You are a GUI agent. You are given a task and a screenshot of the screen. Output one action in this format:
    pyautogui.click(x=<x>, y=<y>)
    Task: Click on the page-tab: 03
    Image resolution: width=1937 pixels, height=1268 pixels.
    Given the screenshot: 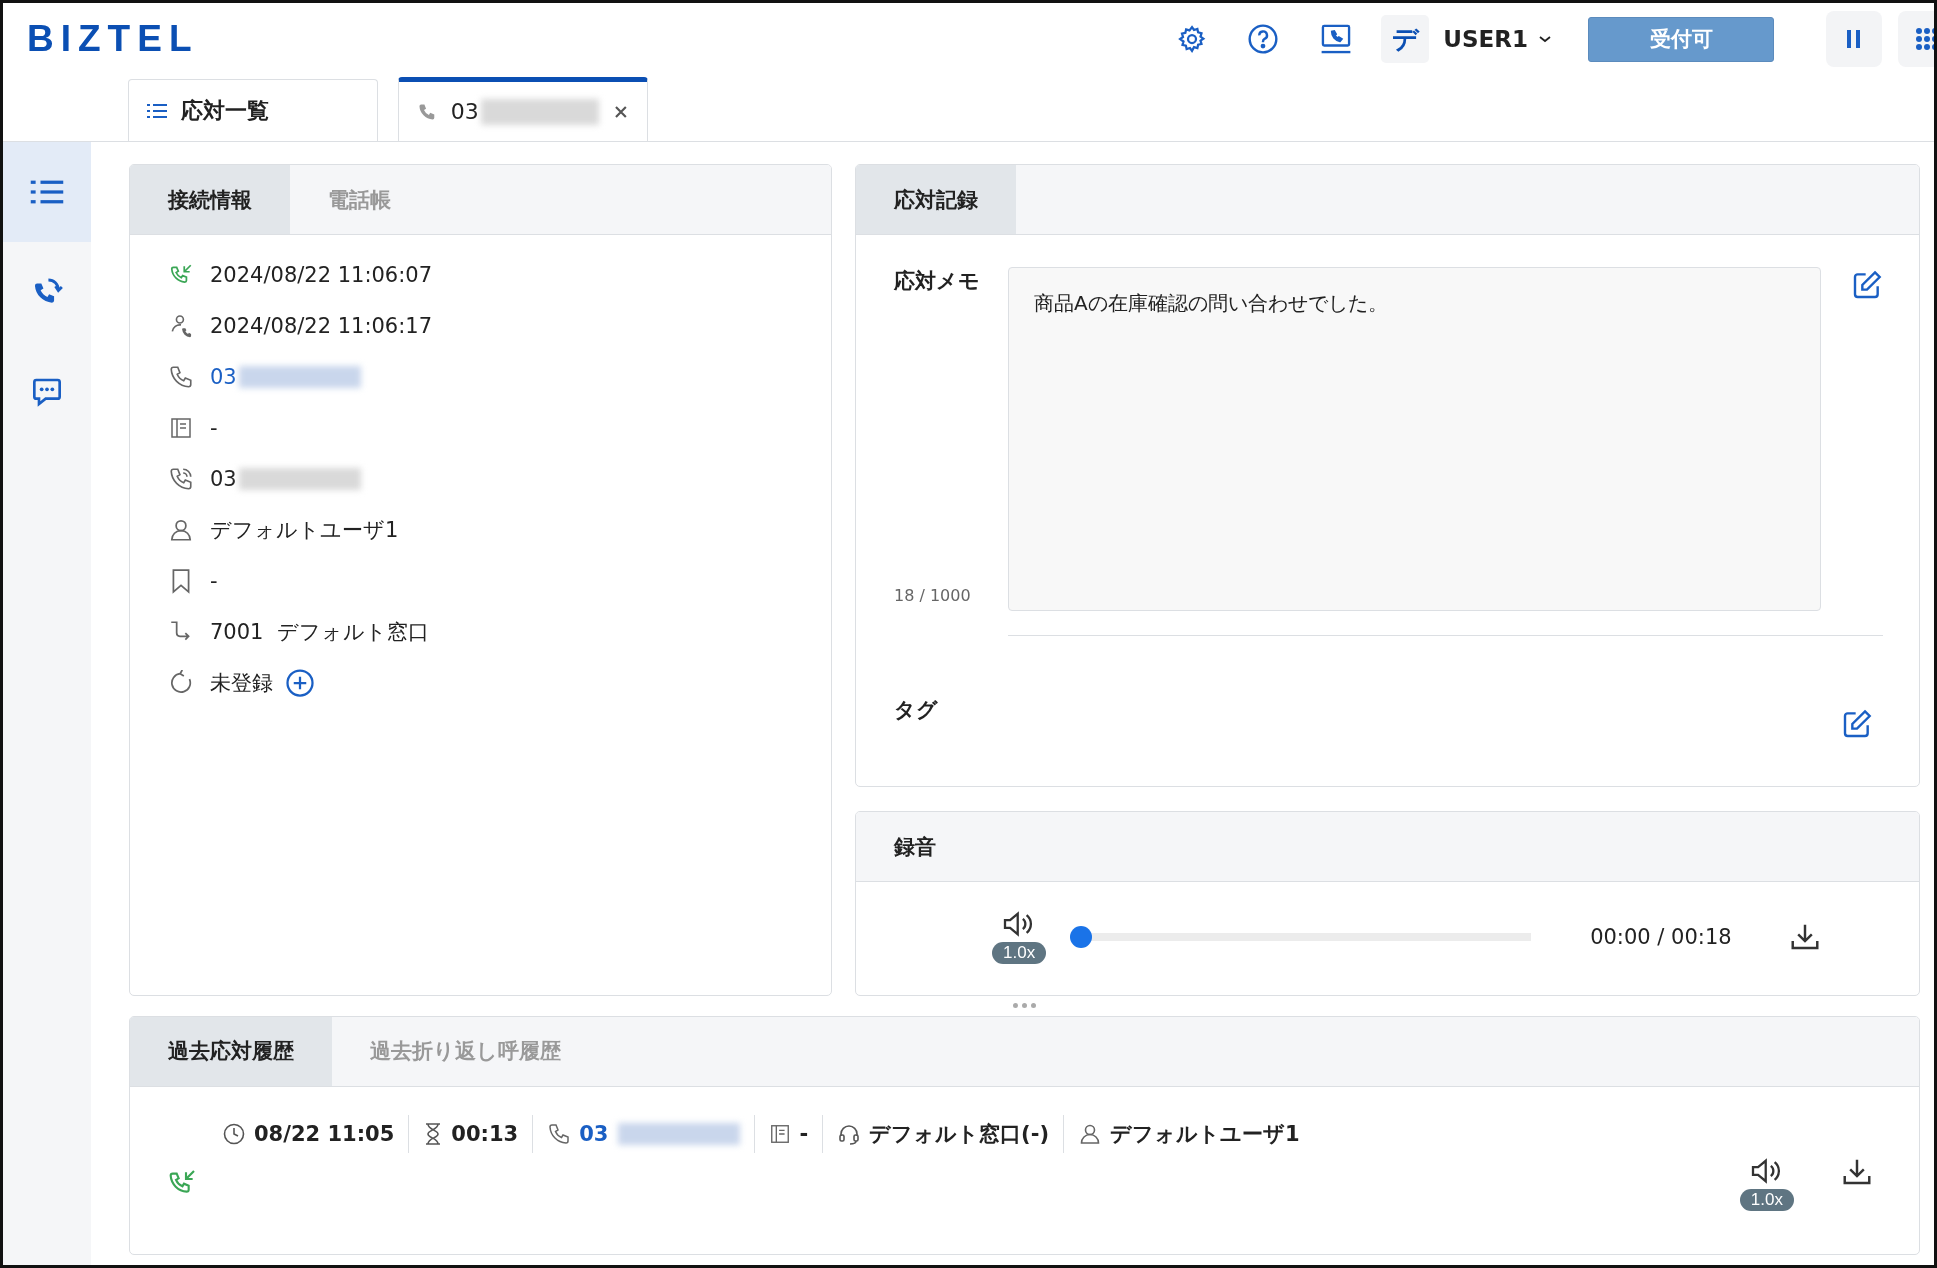 What is the action you would take?
    pyautogui.click(x=523, y=109)
    